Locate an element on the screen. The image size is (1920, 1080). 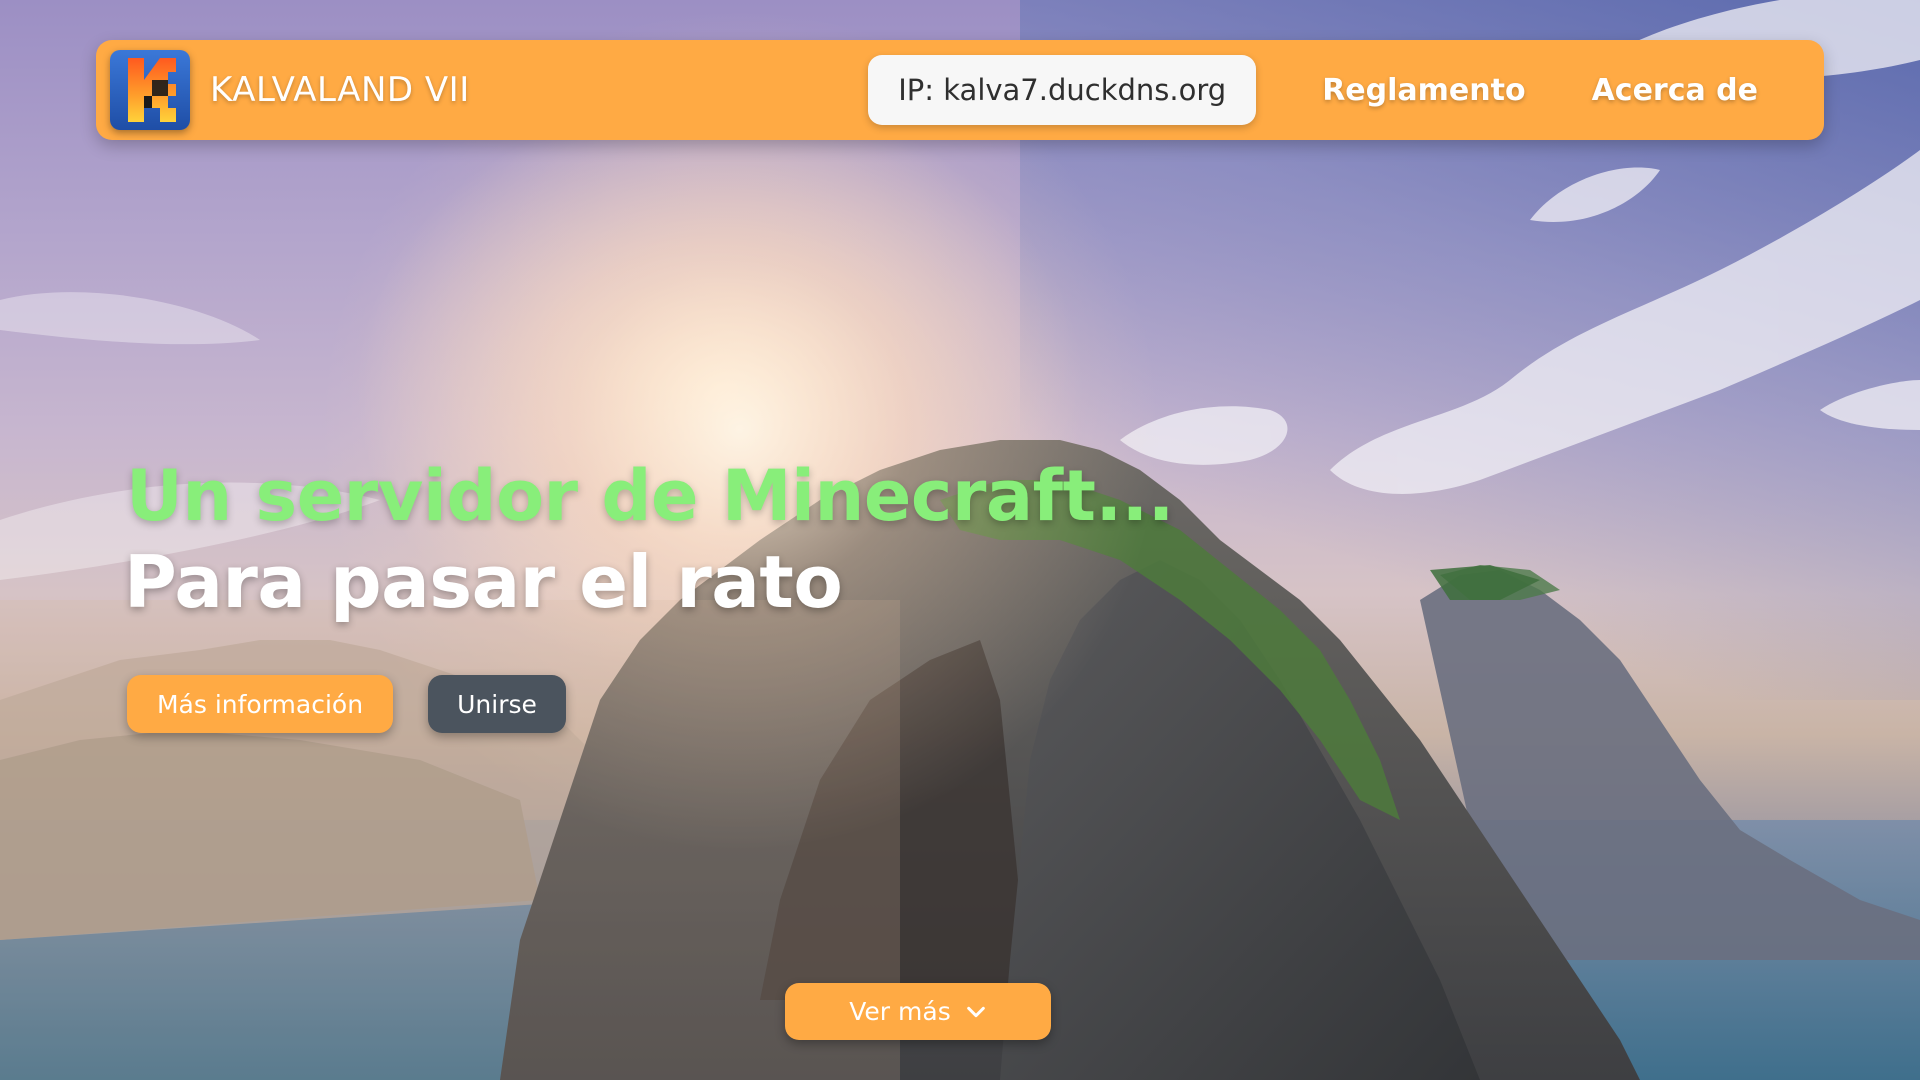
server-ip-button: IP: kalva7.duckdns.org is located at coordinates (1062, 90).